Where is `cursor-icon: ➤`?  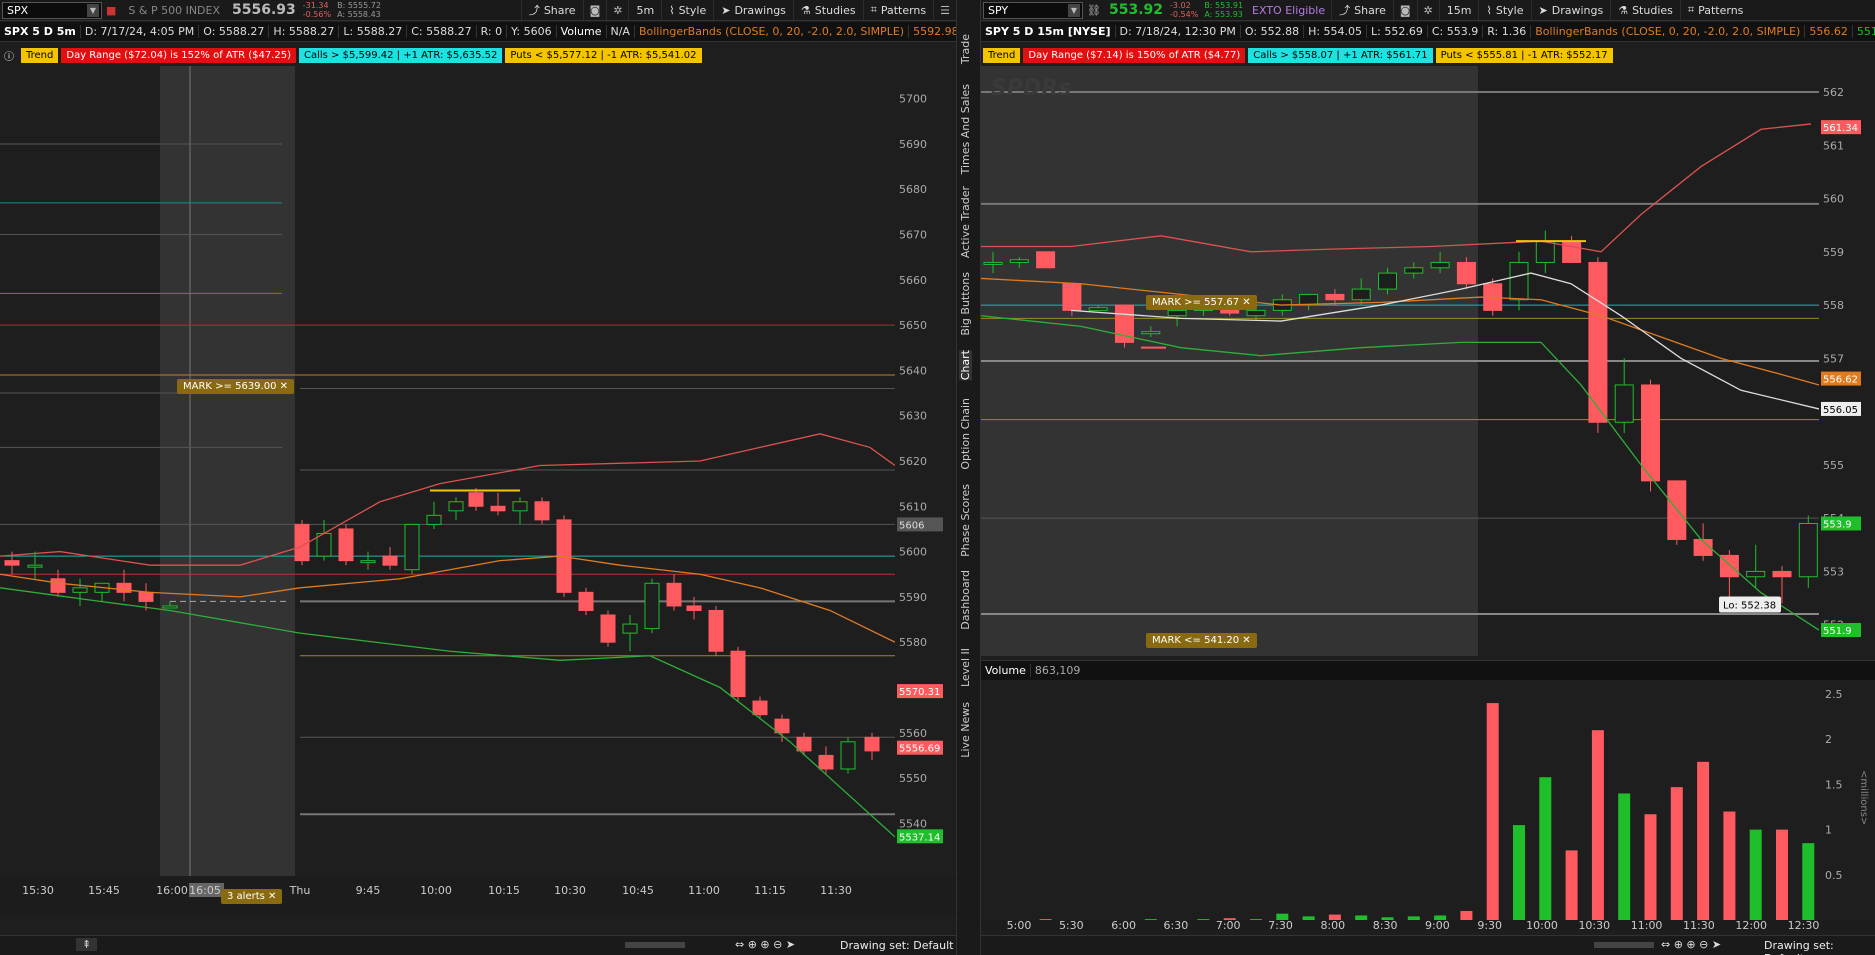 cursor-icon: ➤ is located at coordinates (1543, 10).